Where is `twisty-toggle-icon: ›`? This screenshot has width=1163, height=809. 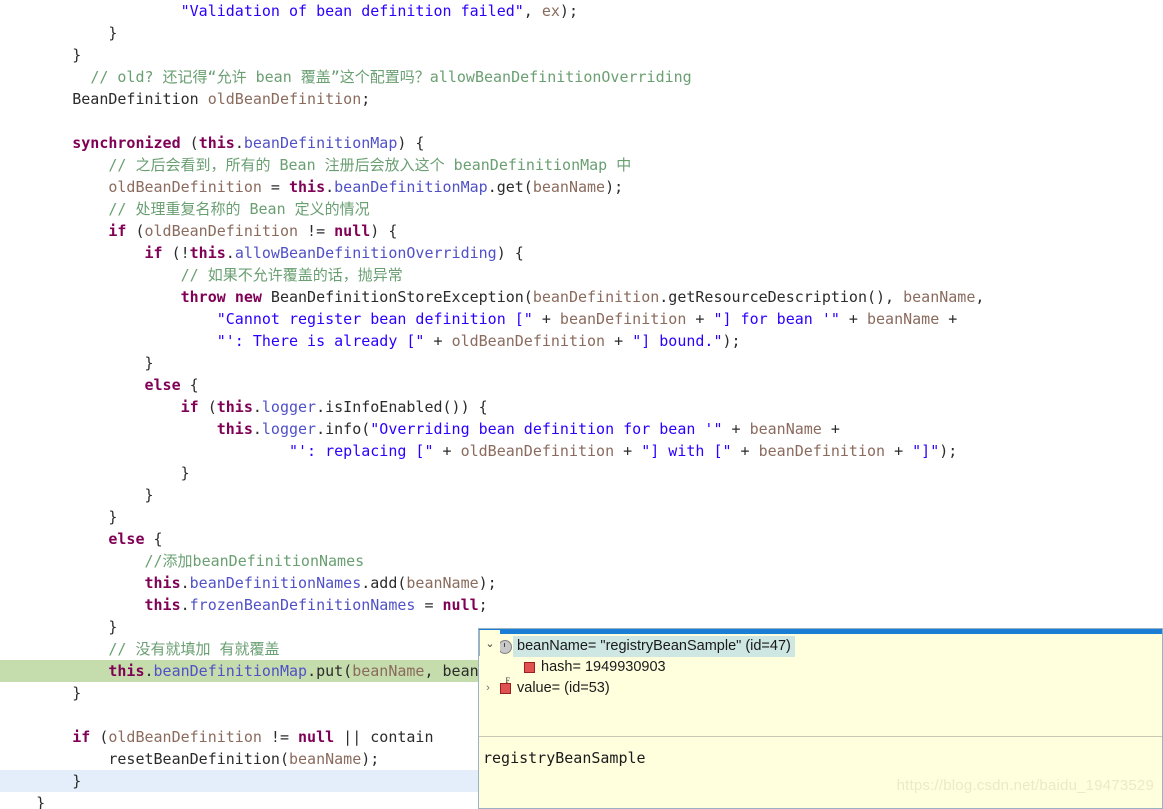
twisty-toggle-icon: › is located at coordinates (488, 688).